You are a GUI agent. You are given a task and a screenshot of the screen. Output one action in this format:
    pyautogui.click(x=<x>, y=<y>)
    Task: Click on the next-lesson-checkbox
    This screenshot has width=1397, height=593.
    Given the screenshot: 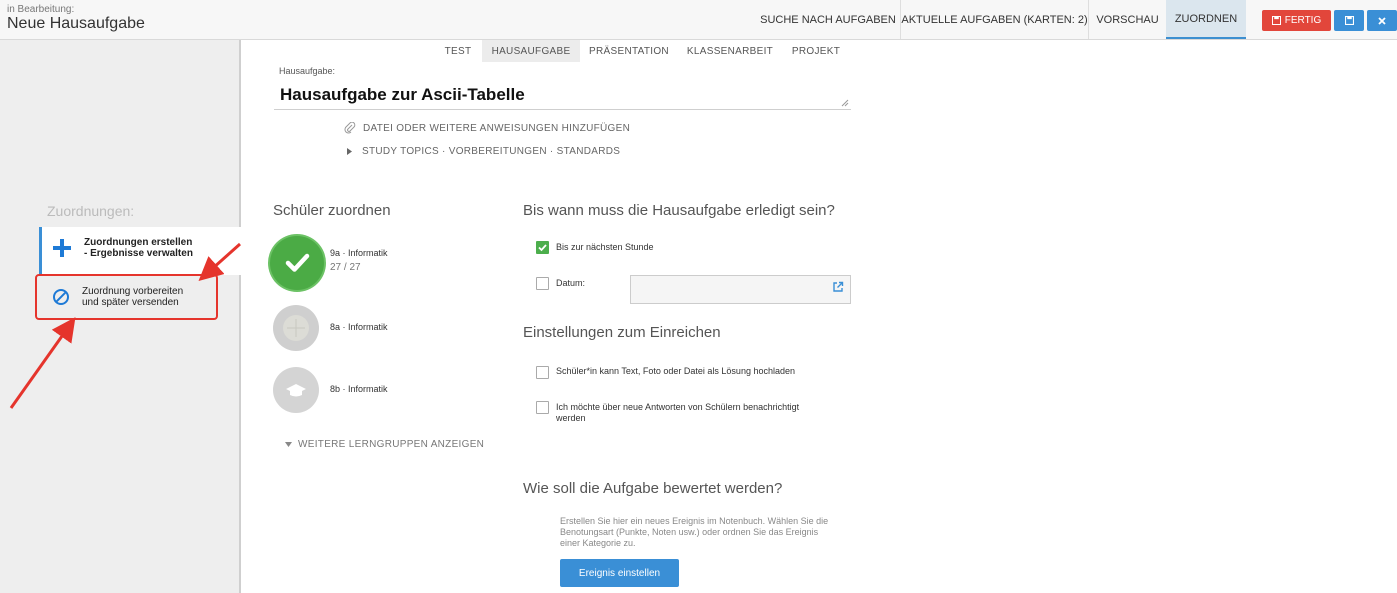 What is the action you would take?
    pyautogui.click(x=542, y=247)
    